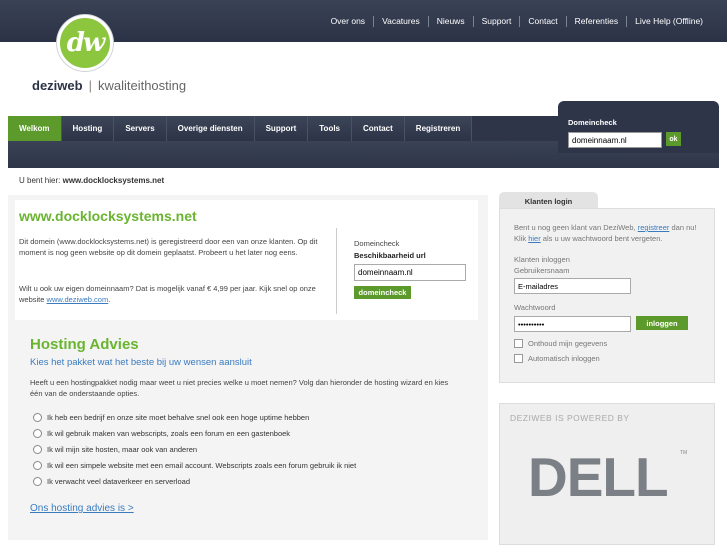  What do you see at coordinates (35, 128) in the screenshot?
I see `nav-welkom: Welkom` at bounding box center [35, 128].